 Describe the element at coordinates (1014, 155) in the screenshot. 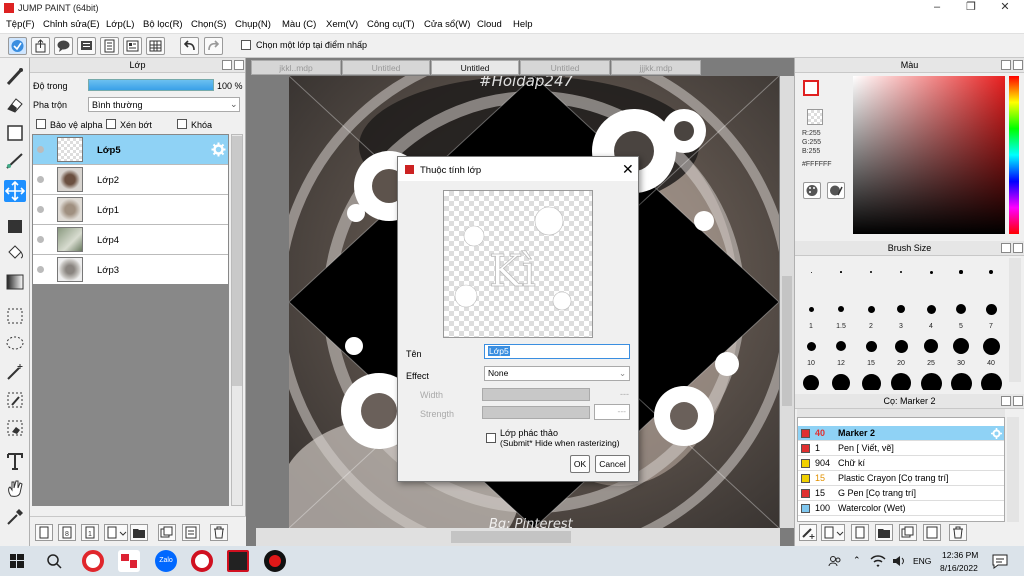

I see `hue-slider` at that location.